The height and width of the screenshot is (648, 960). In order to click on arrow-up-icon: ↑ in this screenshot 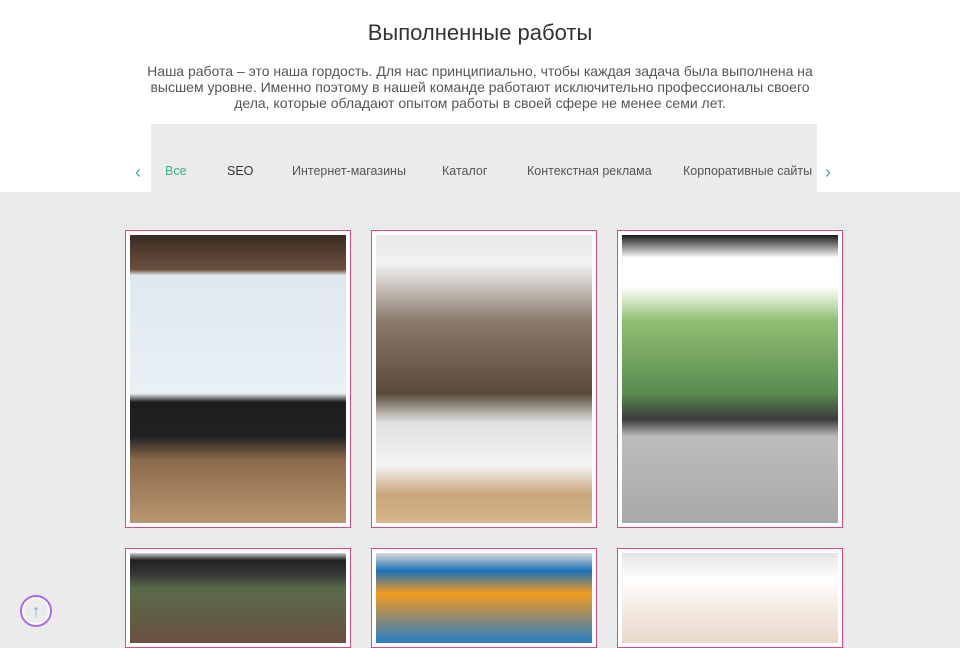, I will do `click(36, 610)`.